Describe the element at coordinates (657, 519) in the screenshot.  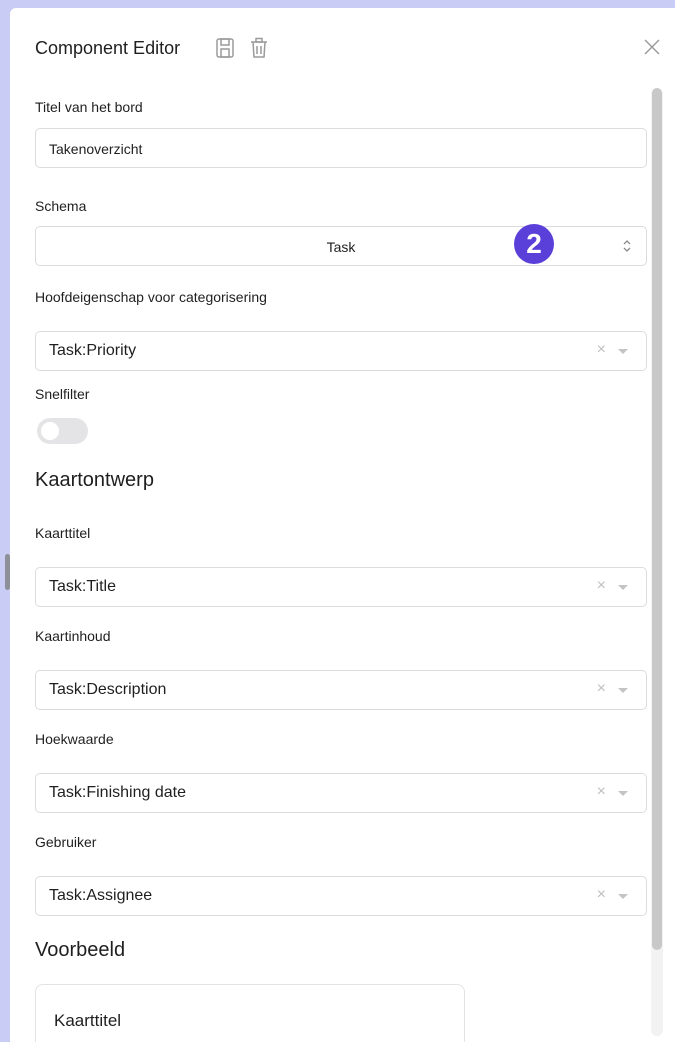
I see `scrollbar-thumb` at that location.